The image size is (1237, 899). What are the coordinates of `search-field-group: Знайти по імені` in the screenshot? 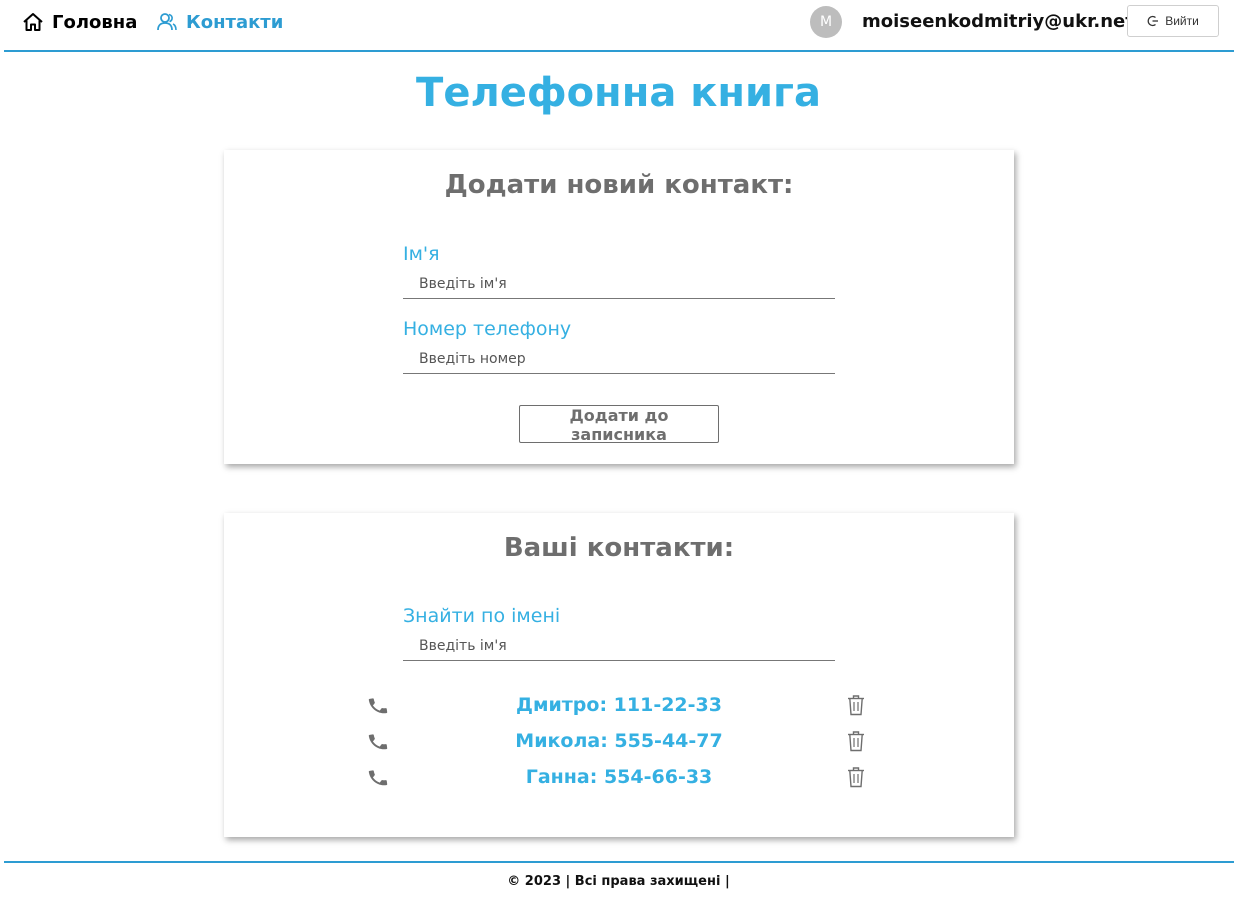 It's located at (619, 633).